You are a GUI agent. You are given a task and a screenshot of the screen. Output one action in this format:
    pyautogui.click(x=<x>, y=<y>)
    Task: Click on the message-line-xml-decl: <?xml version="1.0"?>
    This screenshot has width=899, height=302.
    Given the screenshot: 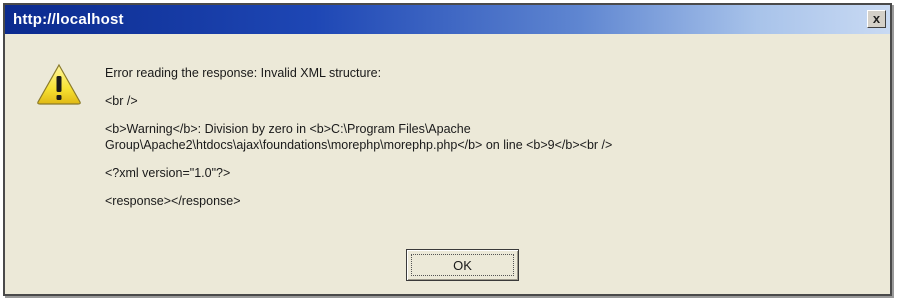 What is the action you would take?
    pyautogui.click(x=168, y=173)
    